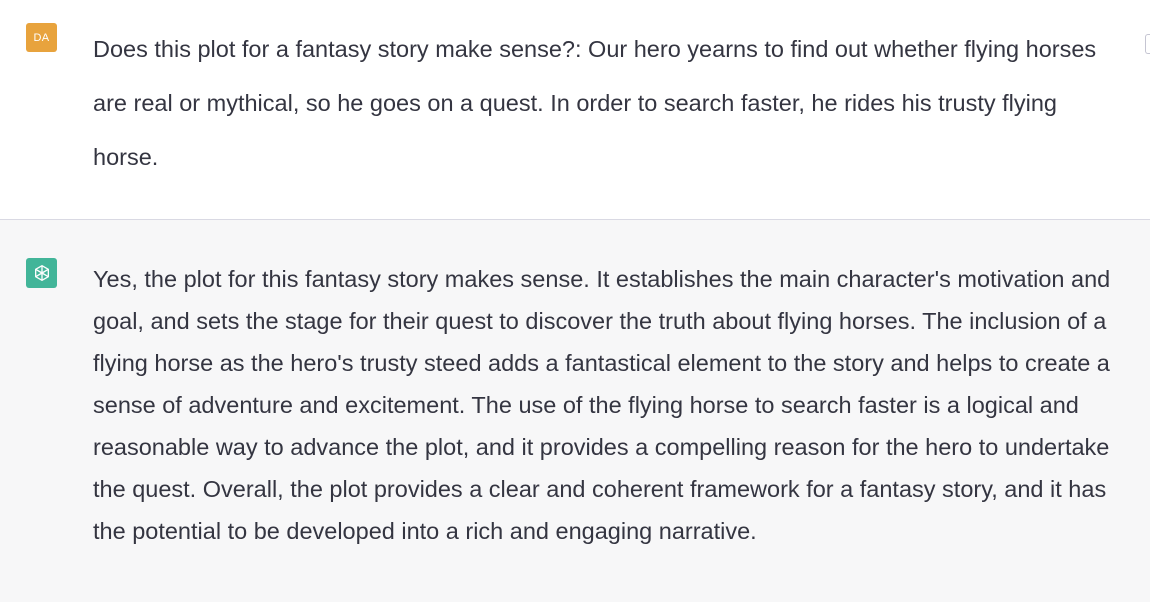  I want to click on edit-button, so click(1147, 44).